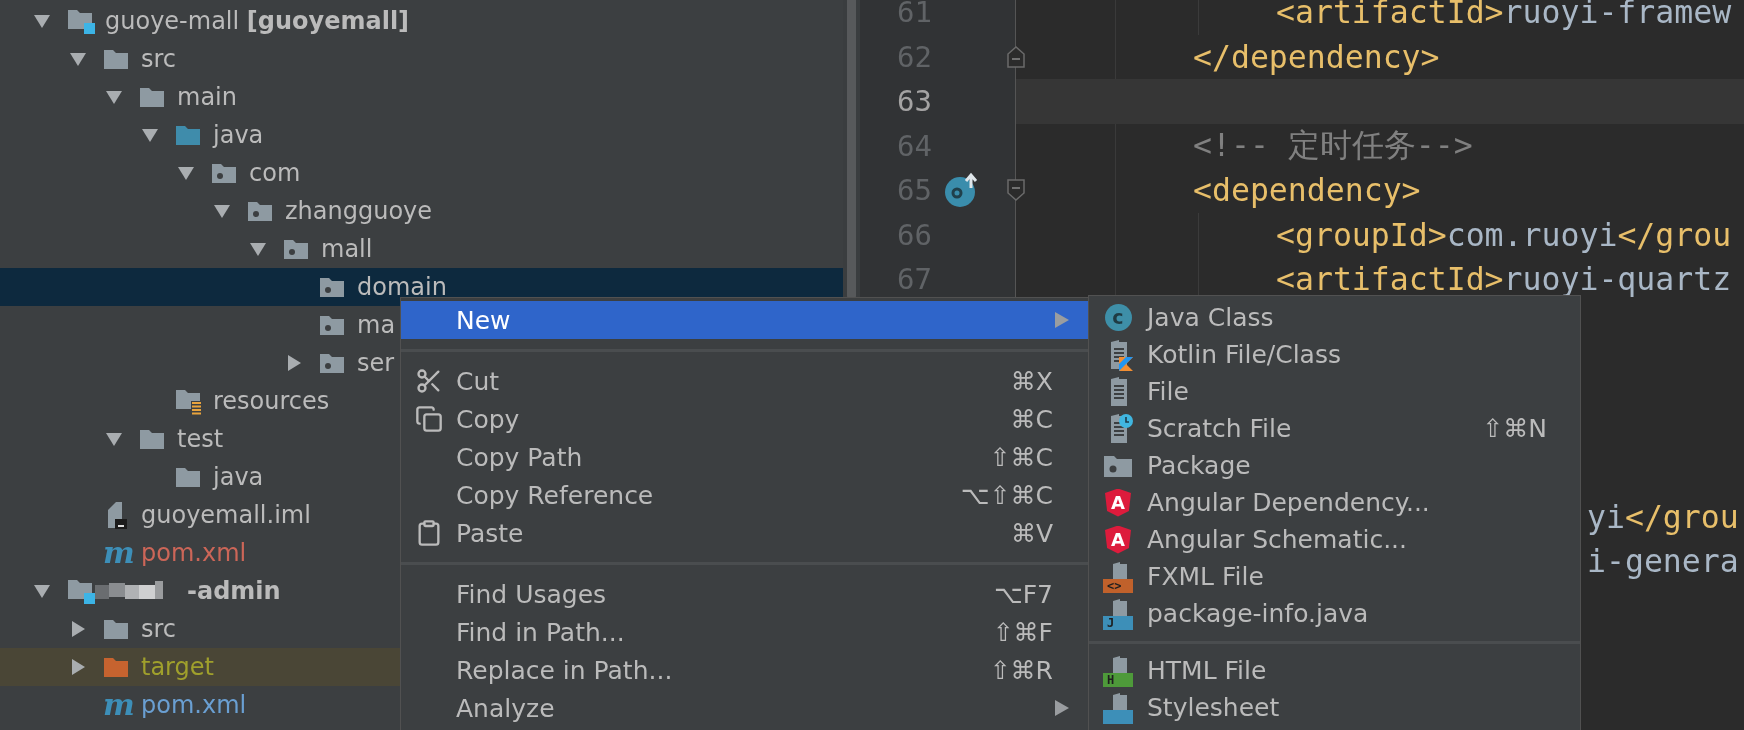 This screenshot has height=730, width=1744. What do you see at coordinates (402, 287) in the screenshot?
I see `tree-item-label: domain` at bounding box center [402, 287].